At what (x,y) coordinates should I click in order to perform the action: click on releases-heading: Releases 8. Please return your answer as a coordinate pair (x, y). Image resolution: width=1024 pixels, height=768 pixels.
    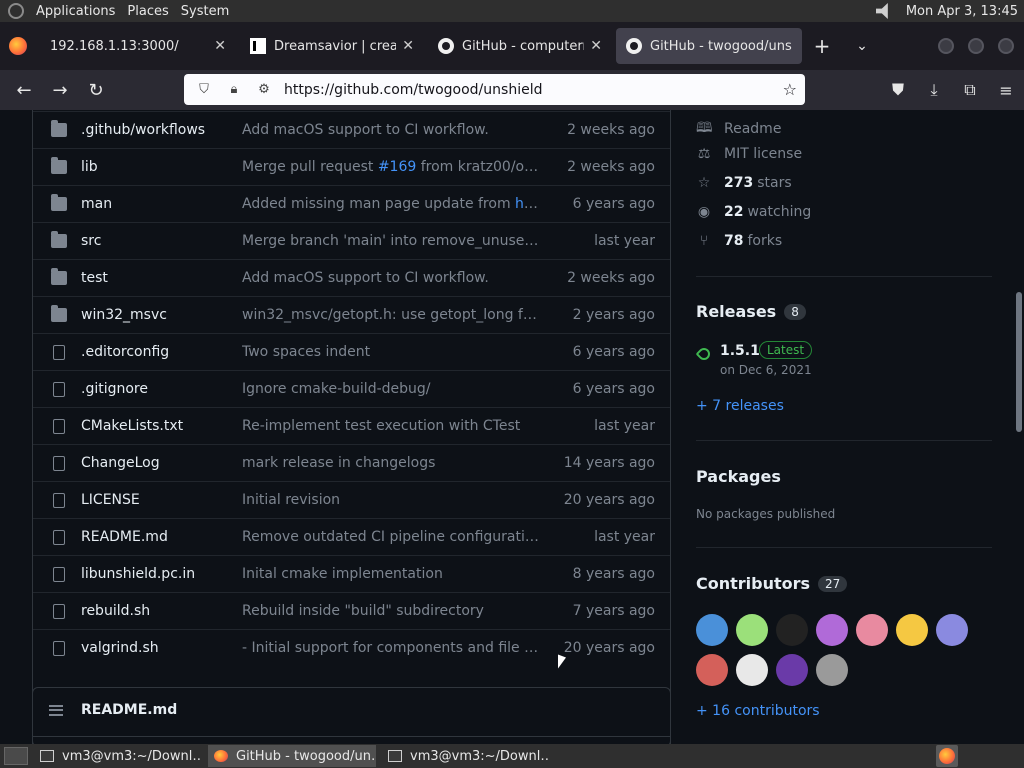
    Looking at the image, I should click on (751, 311).